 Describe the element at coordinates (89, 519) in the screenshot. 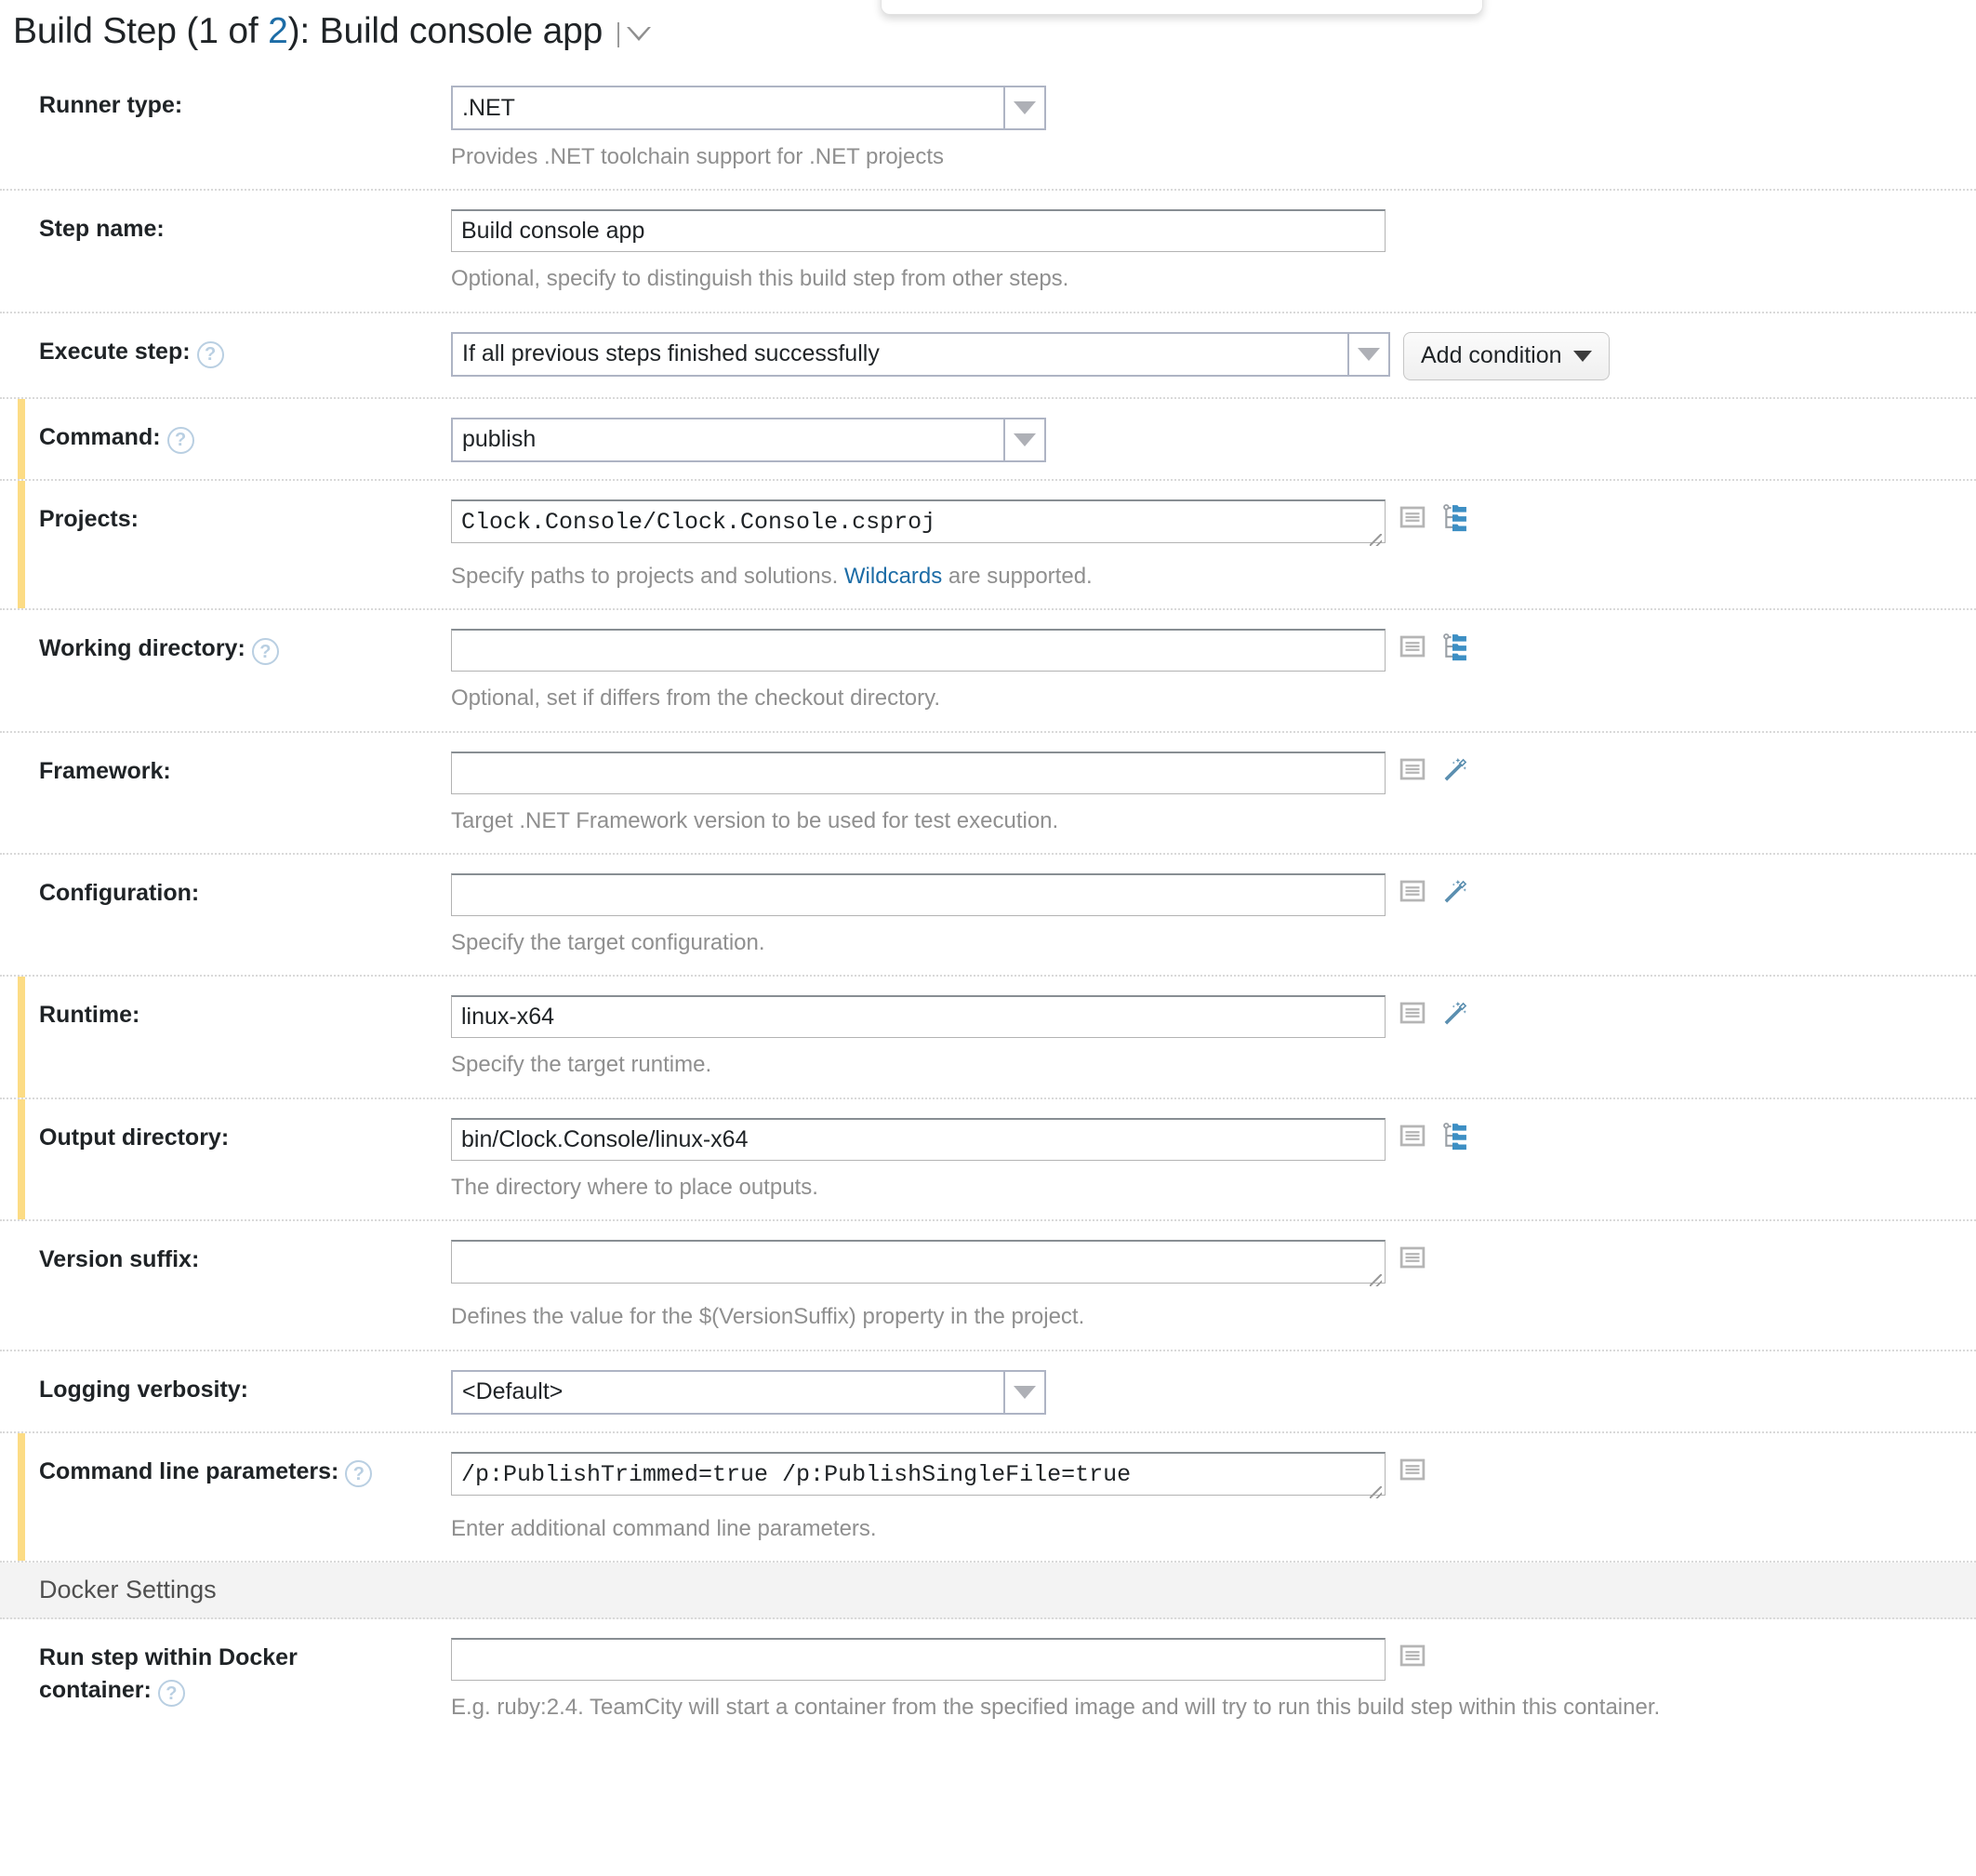

I see `label-text: Projects:` at that location.